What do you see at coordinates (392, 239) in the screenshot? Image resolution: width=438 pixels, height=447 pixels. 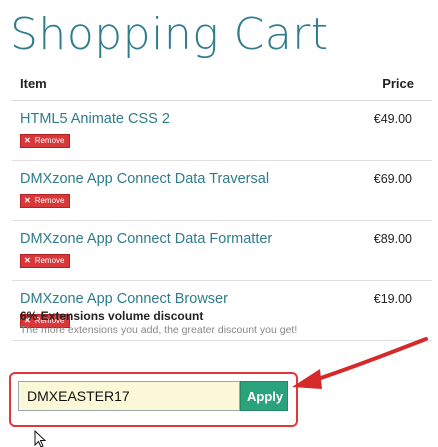 I see `item-price: €89.00` at bounding box center [392, 239].